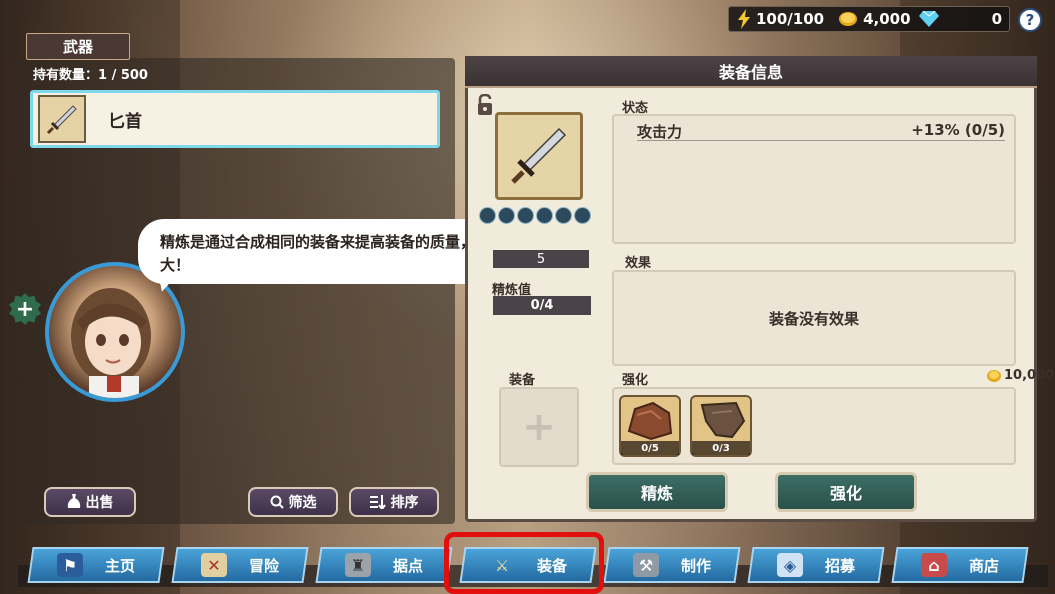 Image resolution: width=1055 pixels, height=594 pixels. I want to click on nav-base: ♜ 据点, so click(384, 565).